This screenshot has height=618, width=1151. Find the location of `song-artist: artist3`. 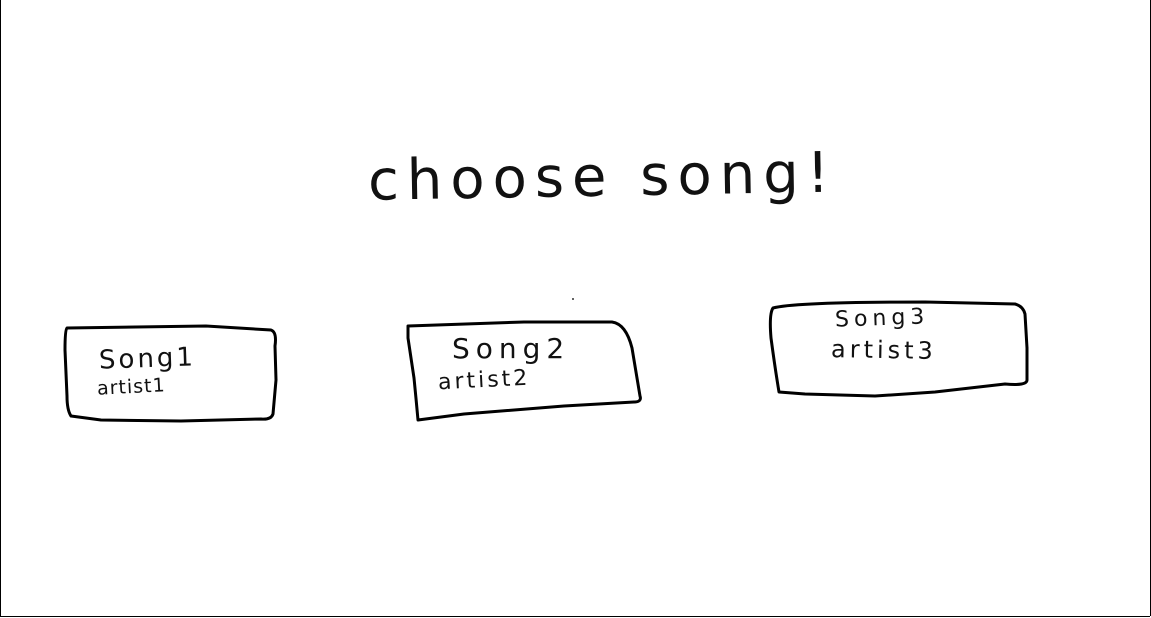

song-artist: artist3 is located at coordinates (884, 350).